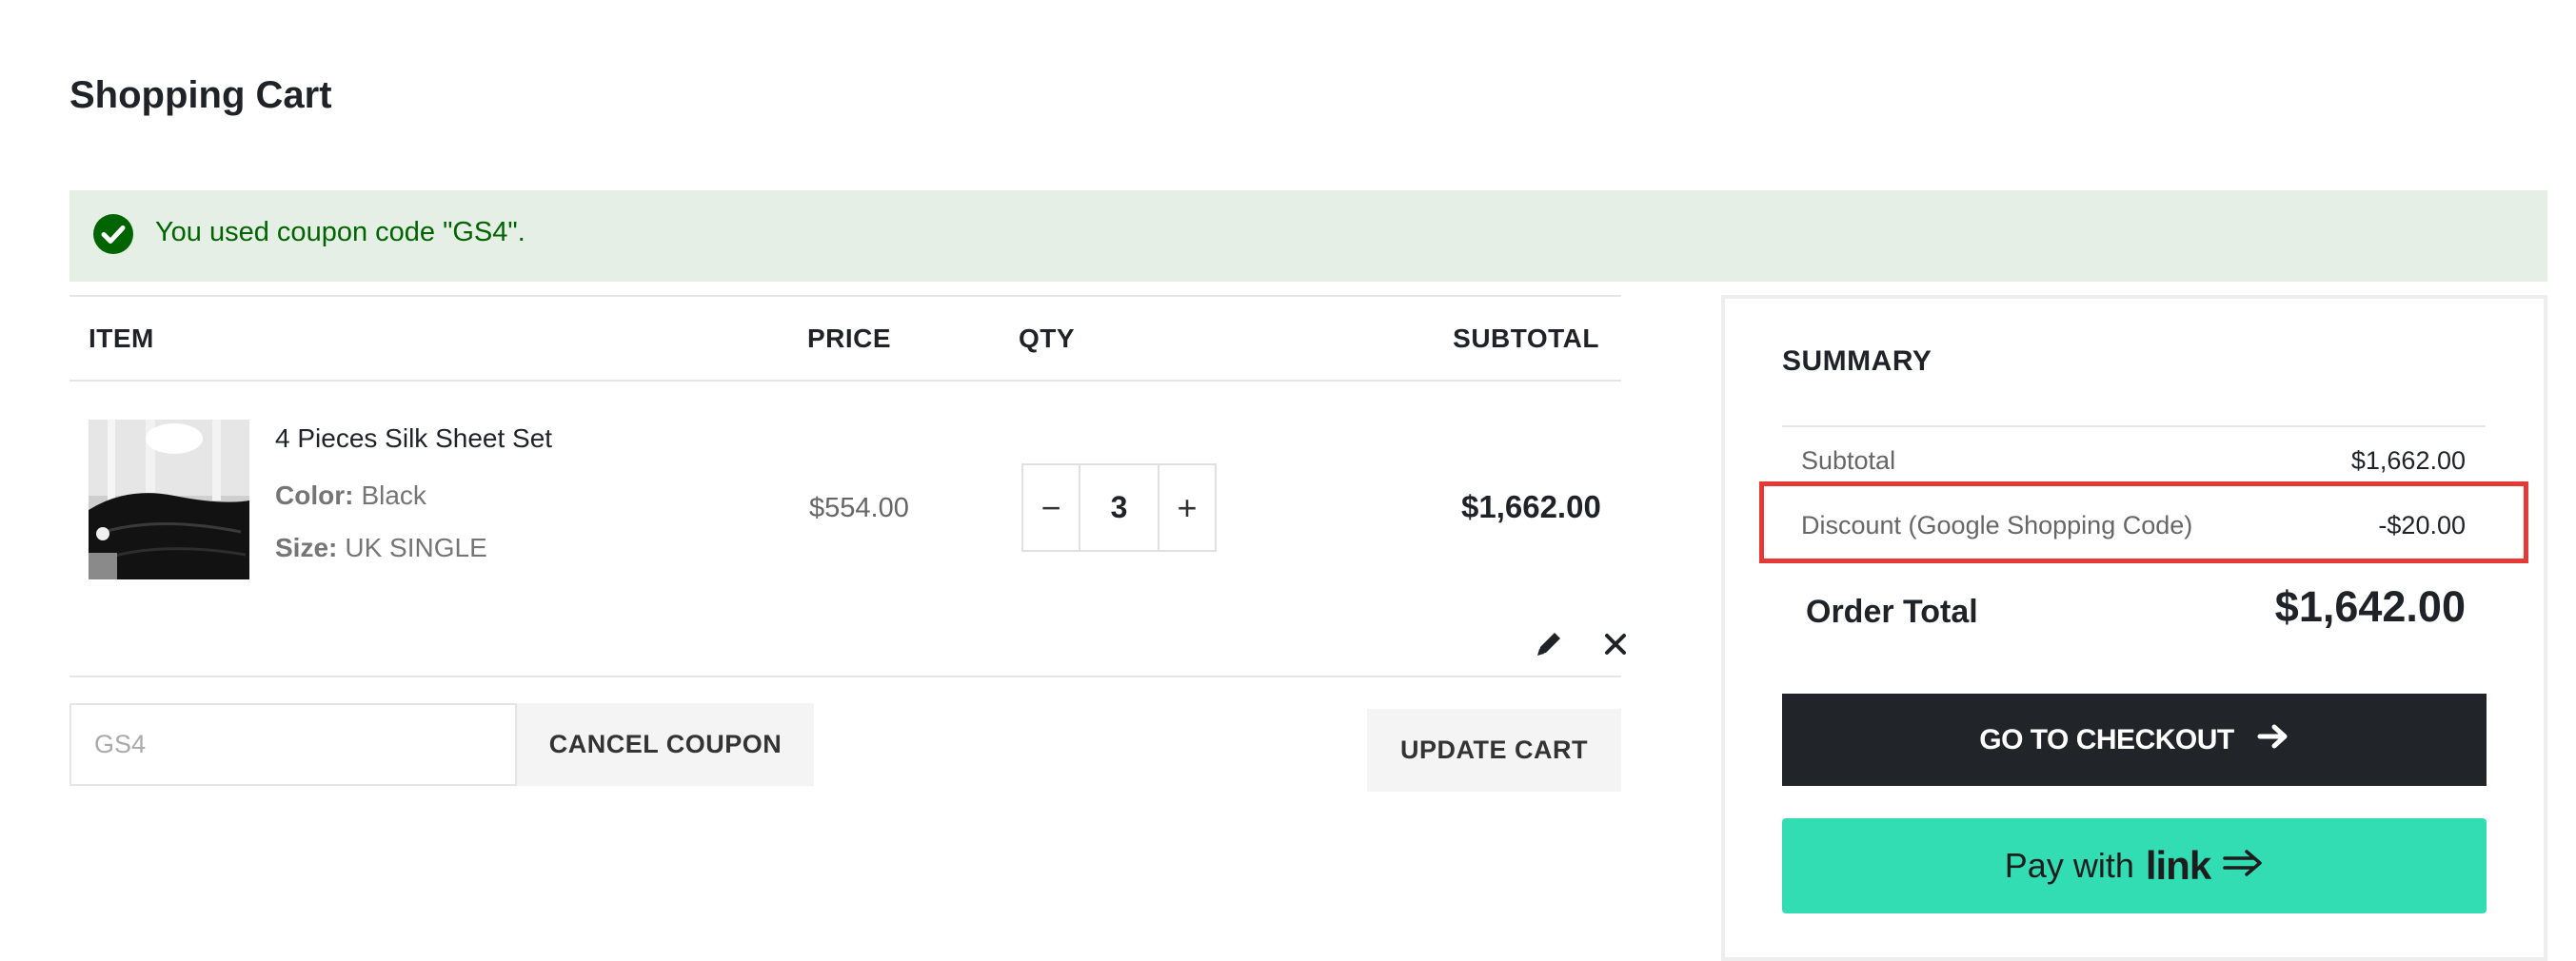 The image size is (2576, 961). What do you see at coordinates (121, 338) in the screenshot?
I see `column-header-item: ITEM` at bounding box center [121, 338].